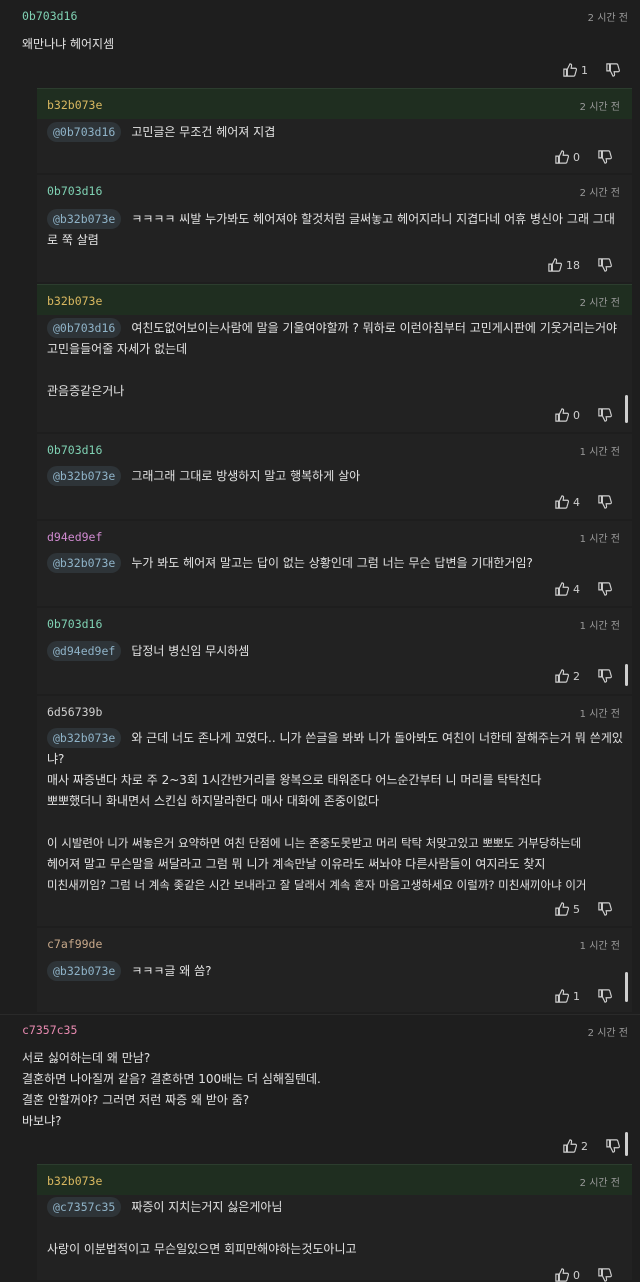  What do you see at coordinates (320, 1030) in the screenshot?
I see `comment-header: c7357c35 2 시간 전` at bounding box center [320, 1030].